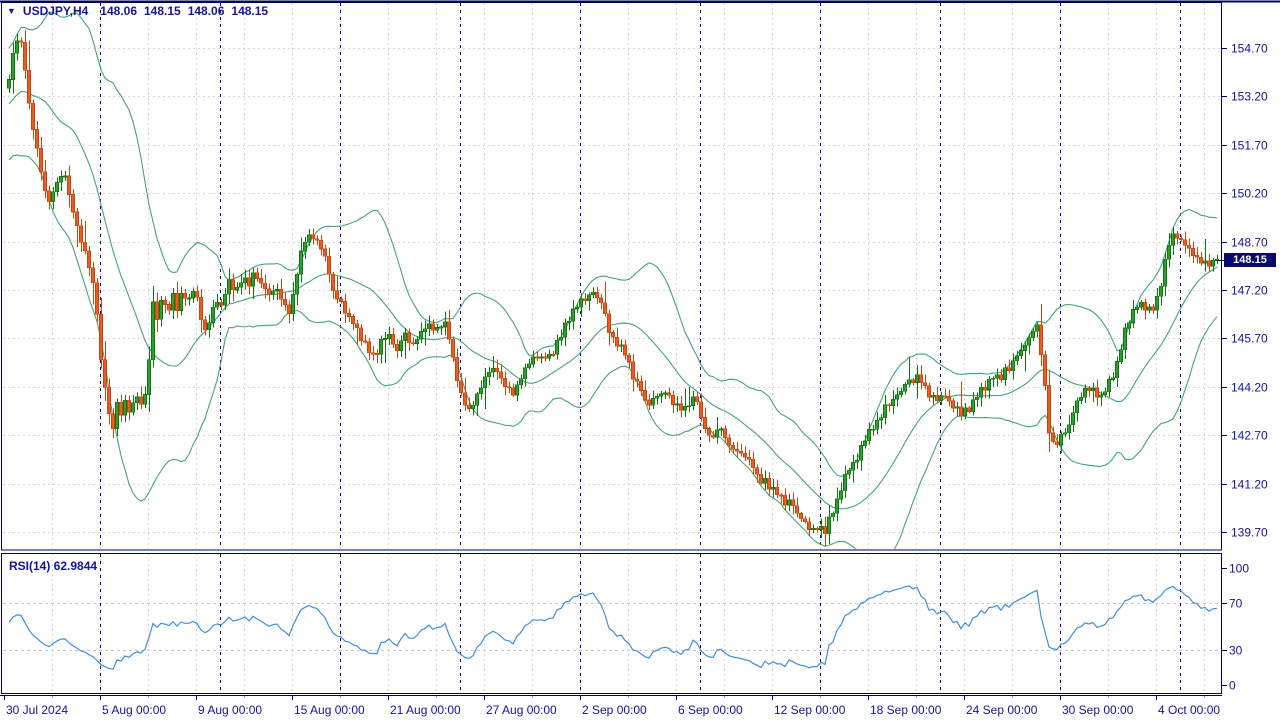 Image resolution: width=1280 pixels, height=720 pixels. What do you see at coordinates (1249, 388) in the screenshot?
I see `price-axis-label: 144.20` at bounding box center [1249, 388].